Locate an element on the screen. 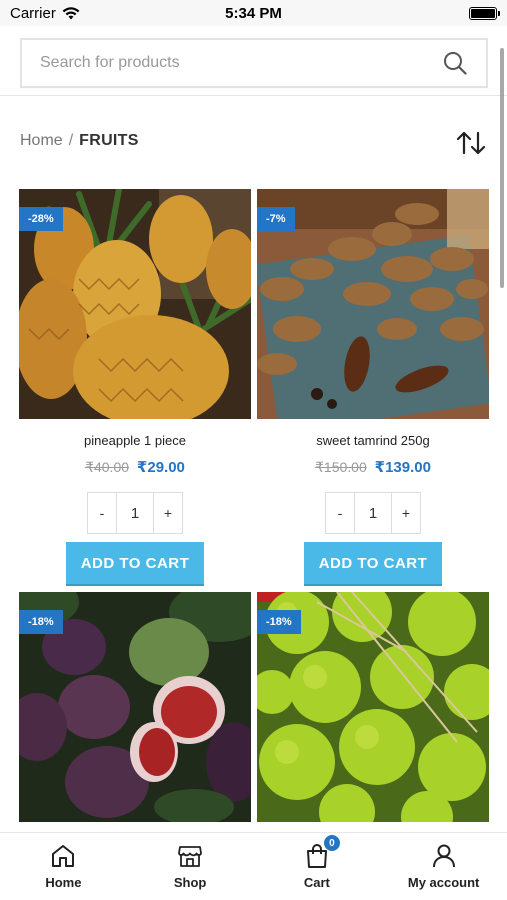  sort-icon is located at coordinates (471, 143).